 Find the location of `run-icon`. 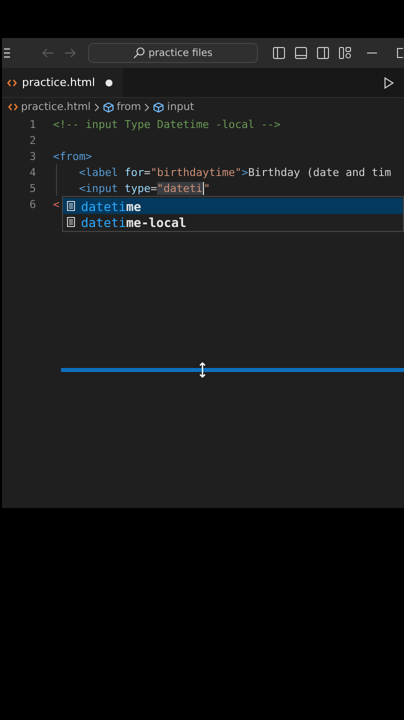

run-icon is located at coordinates (389, 82).